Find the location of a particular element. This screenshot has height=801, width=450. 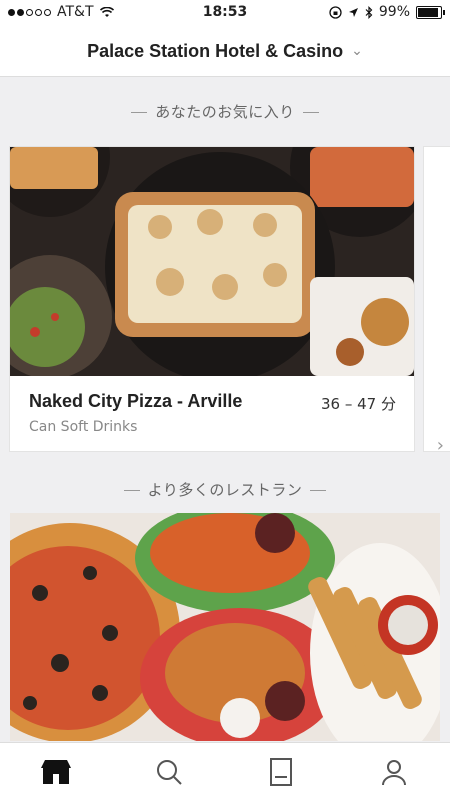

battery-percent: 99% is located at coordinates (394, 12).